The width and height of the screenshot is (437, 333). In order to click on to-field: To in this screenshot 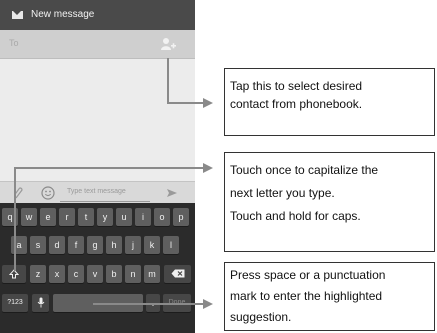, I will do `click(14, 43)`.